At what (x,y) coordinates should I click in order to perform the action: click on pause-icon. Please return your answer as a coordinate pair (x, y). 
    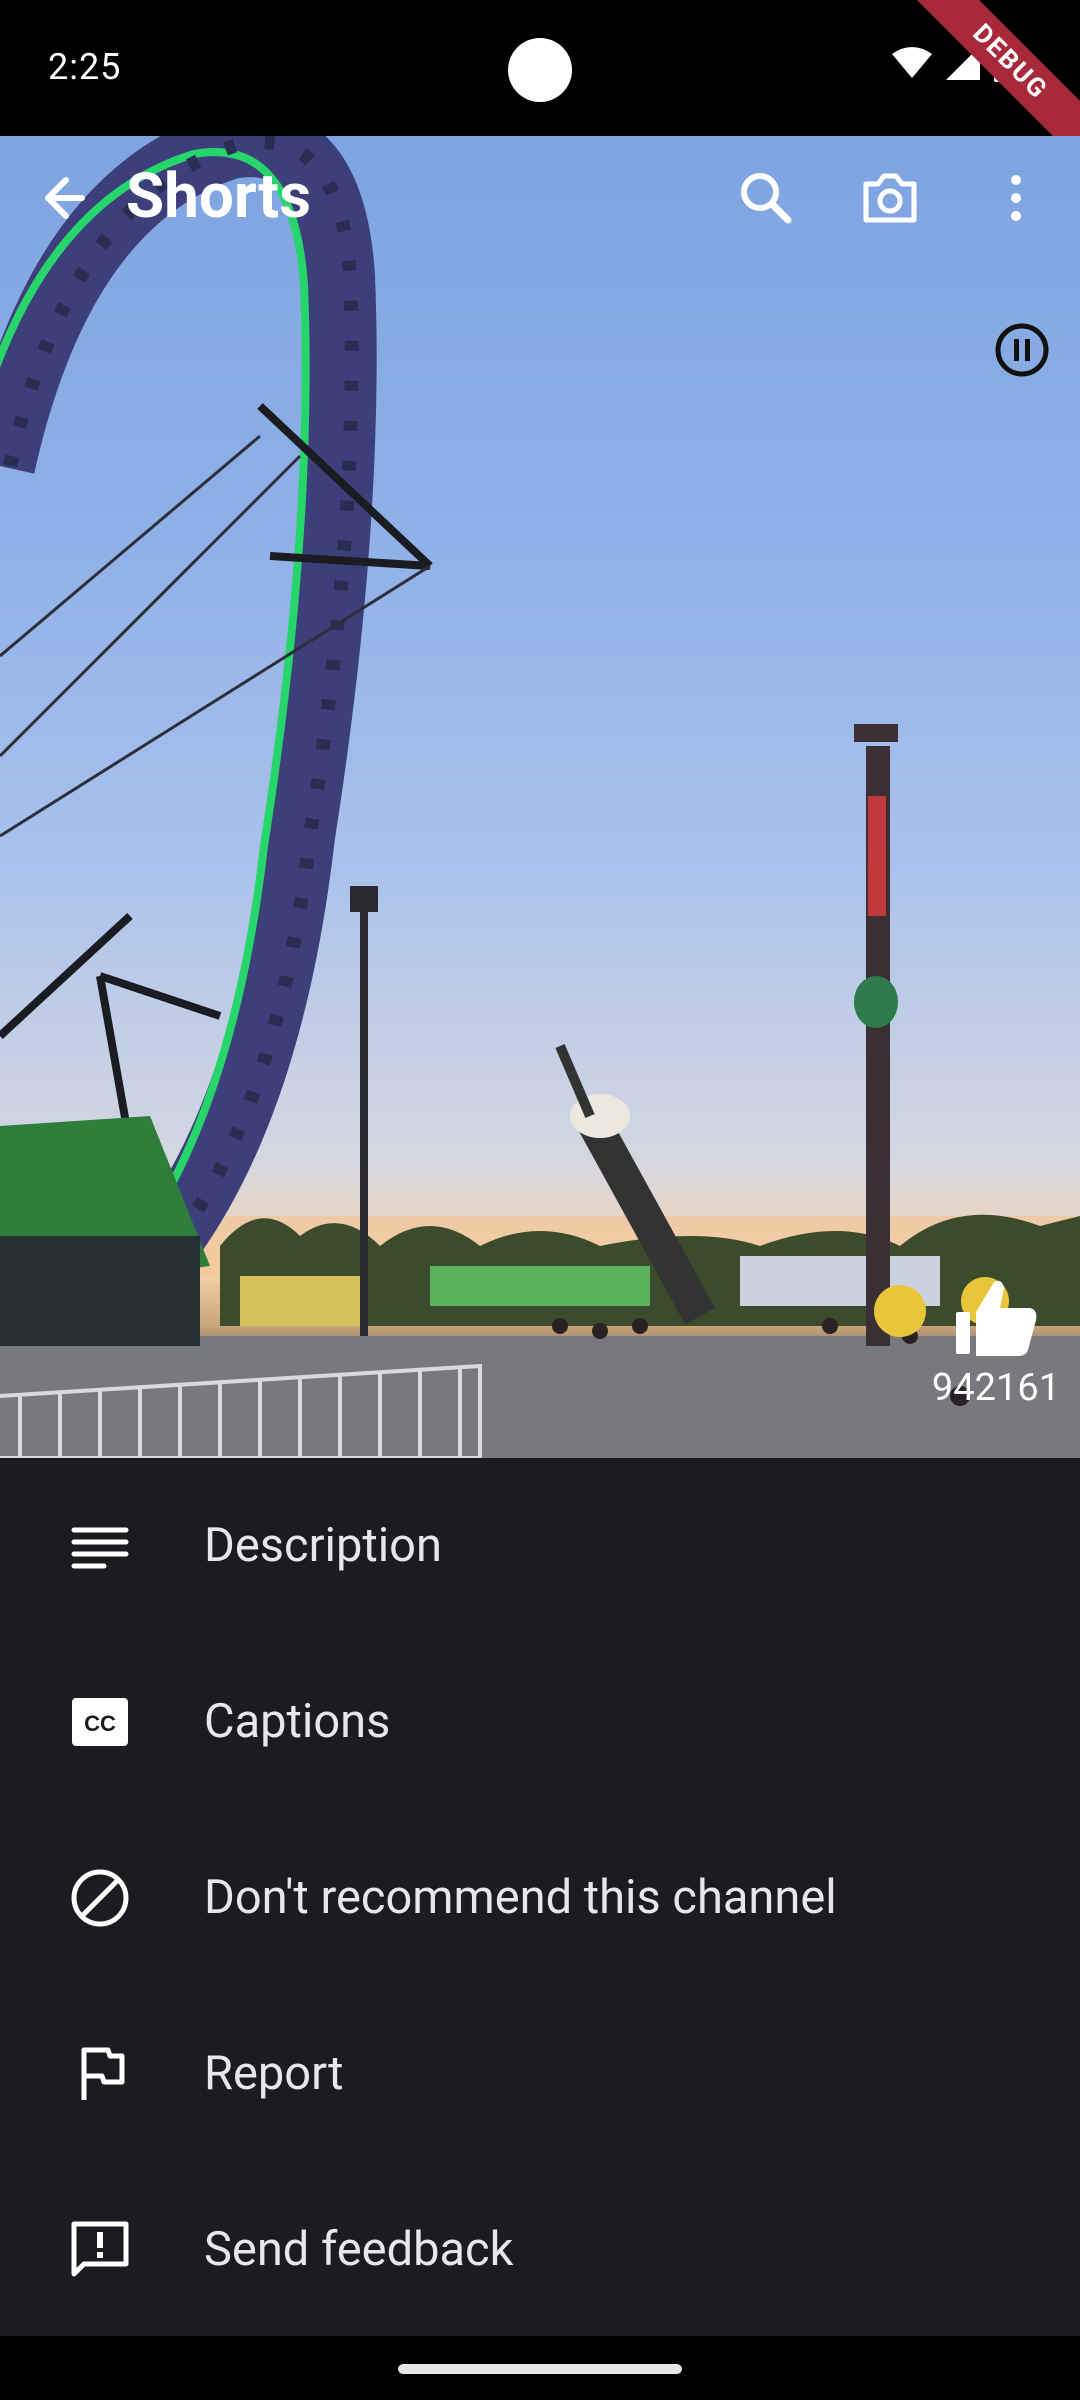
    Looking at the image, I should click on (1022, 350).